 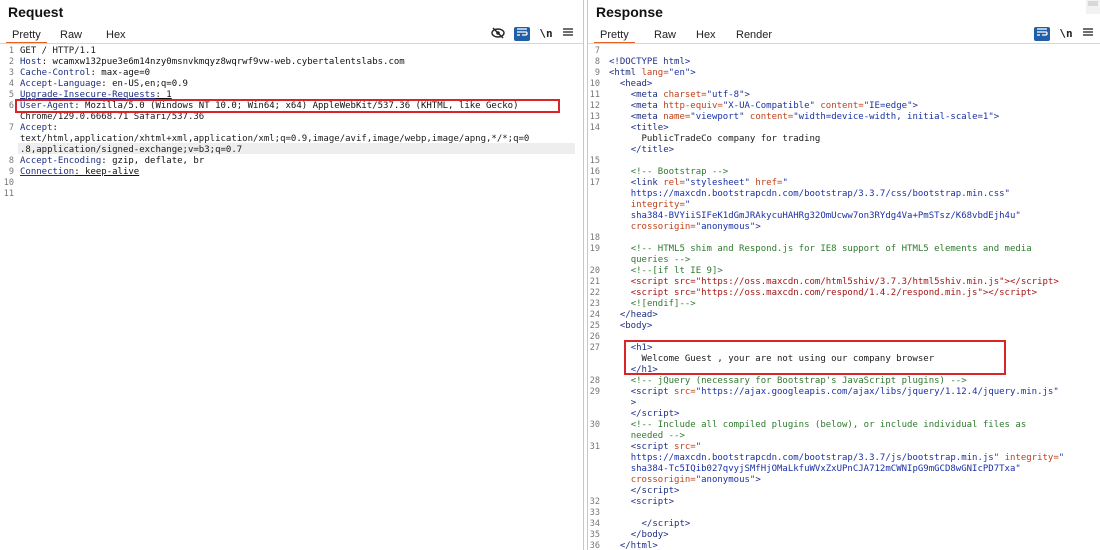 What do you see at coordinates (844, 183) in the screenshot?
I see `response-line: 17 <link rel="stylesheet" href="` at bounding box center [844, 183].